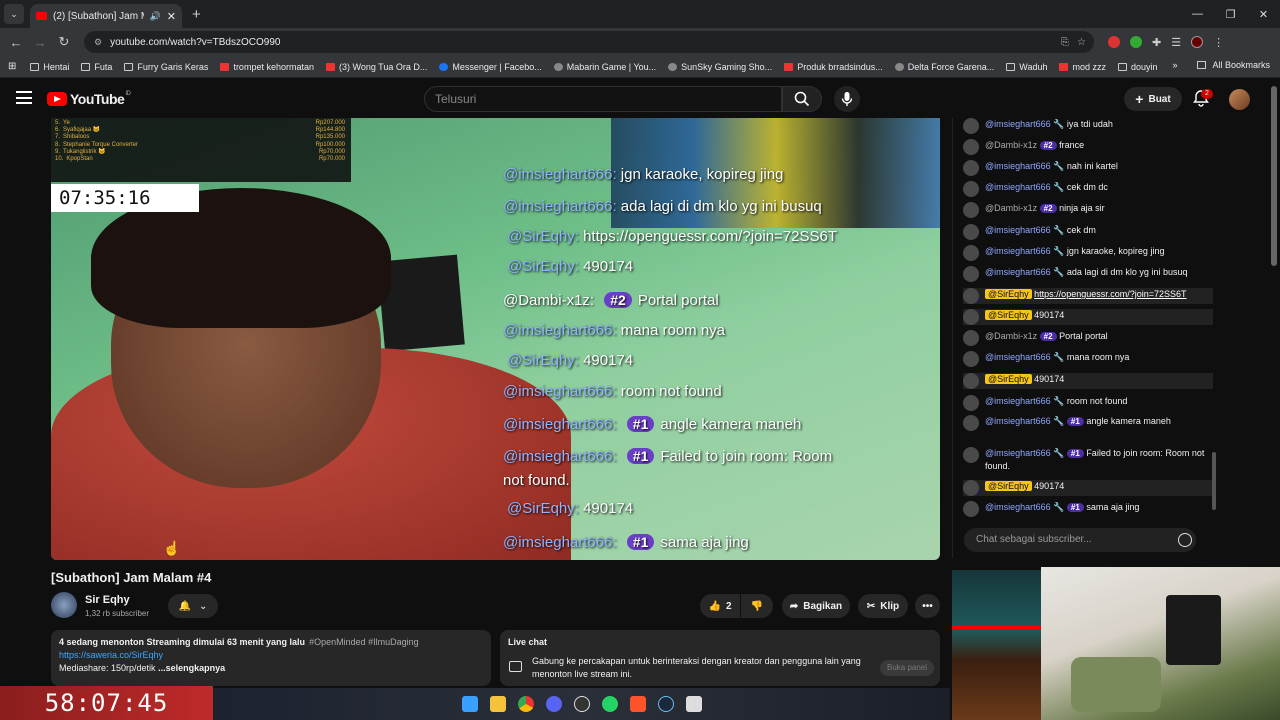  Describe the element at coordinates (720, 606) in the screenshot. I see `like-button: 👍 2` at that location.